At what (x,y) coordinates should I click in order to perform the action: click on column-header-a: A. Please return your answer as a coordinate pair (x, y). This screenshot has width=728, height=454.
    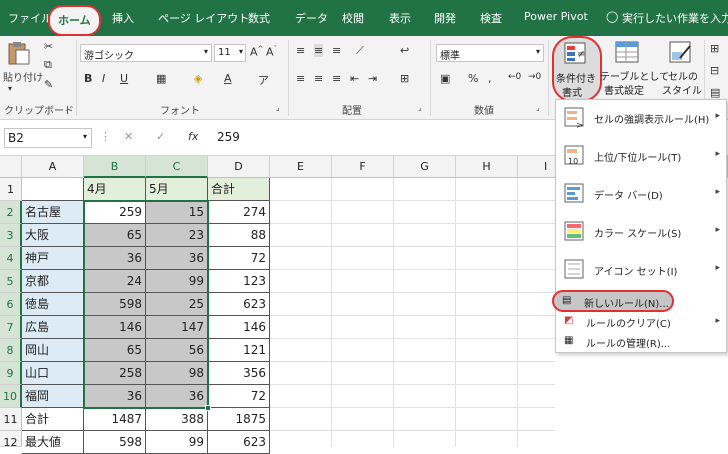
    Looking at the image, I should click on (53, 167).